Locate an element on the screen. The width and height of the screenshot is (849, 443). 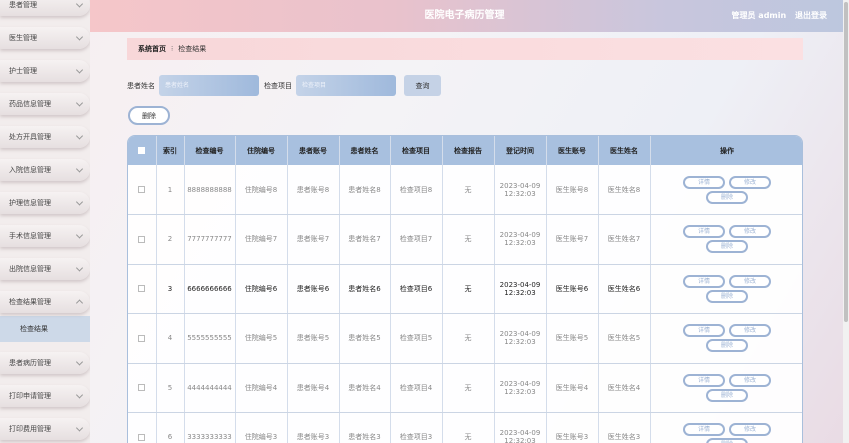
column-header: 检查项目 is located at coordinates (416, 150).